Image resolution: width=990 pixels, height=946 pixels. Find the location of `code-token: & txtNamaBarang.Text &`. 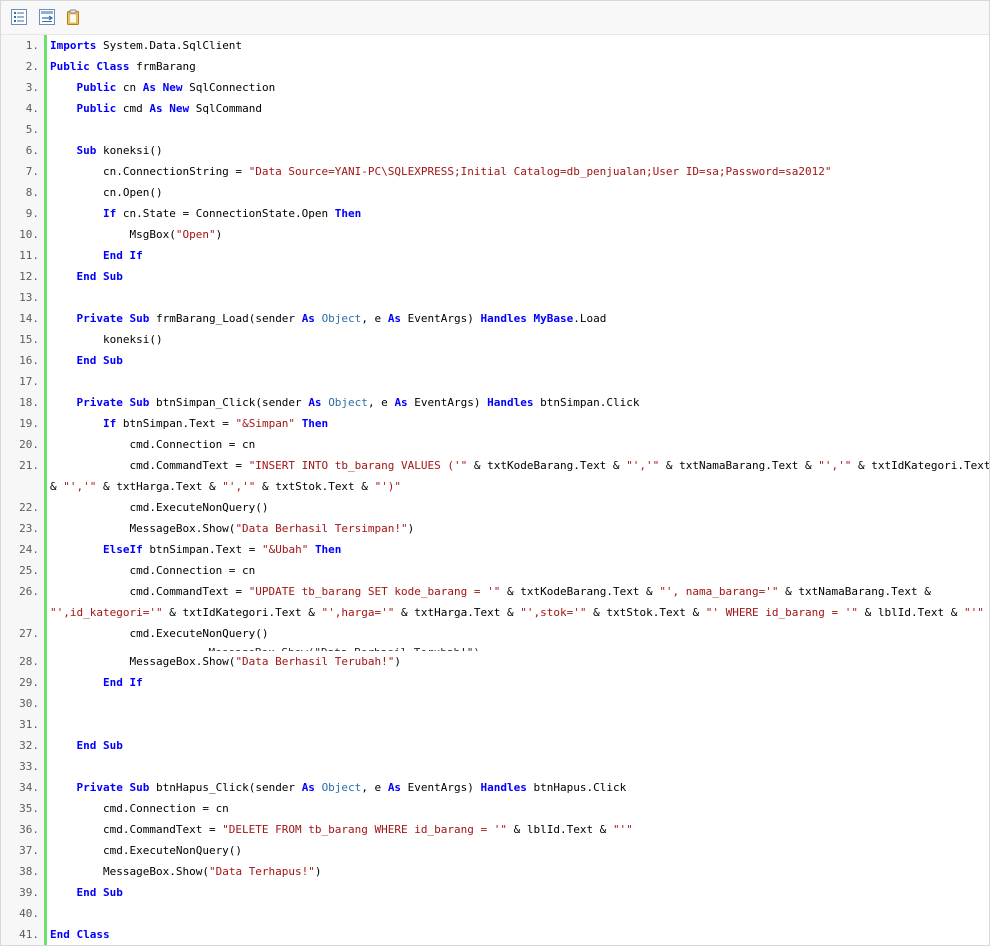

code-token: & txtNamaBarang.Text & is located at coordinates (854, 591).